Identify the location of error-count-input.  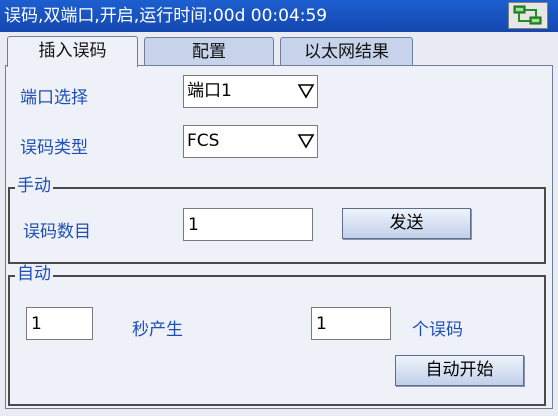
(248, 224).